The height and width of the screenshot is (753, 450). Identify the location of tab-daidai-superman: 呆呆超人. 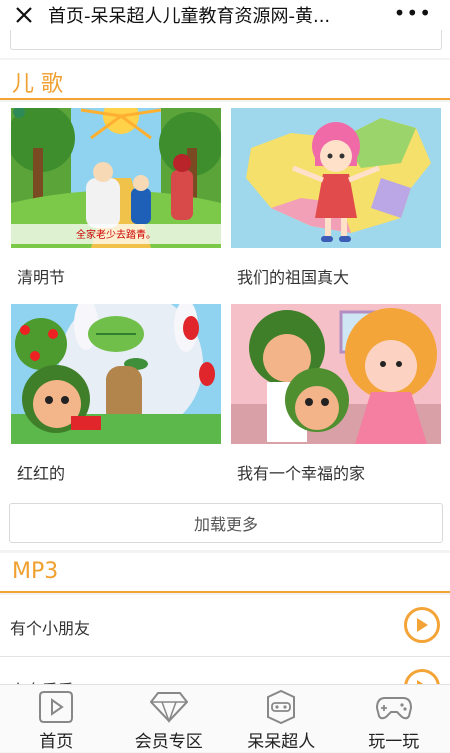
(281, 719).